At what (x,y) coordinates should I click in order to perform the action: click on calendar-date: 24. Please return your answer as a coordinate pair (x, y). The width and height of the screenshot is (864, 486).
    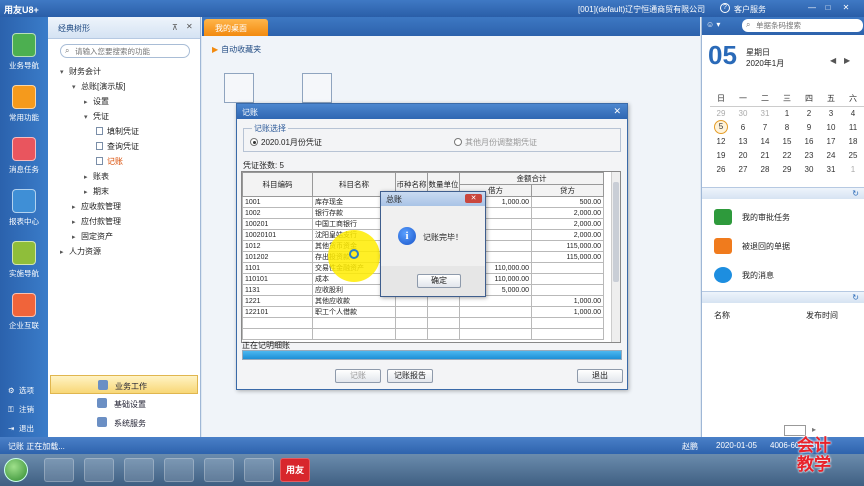
    Looking at the image, I should click on (831, 155).